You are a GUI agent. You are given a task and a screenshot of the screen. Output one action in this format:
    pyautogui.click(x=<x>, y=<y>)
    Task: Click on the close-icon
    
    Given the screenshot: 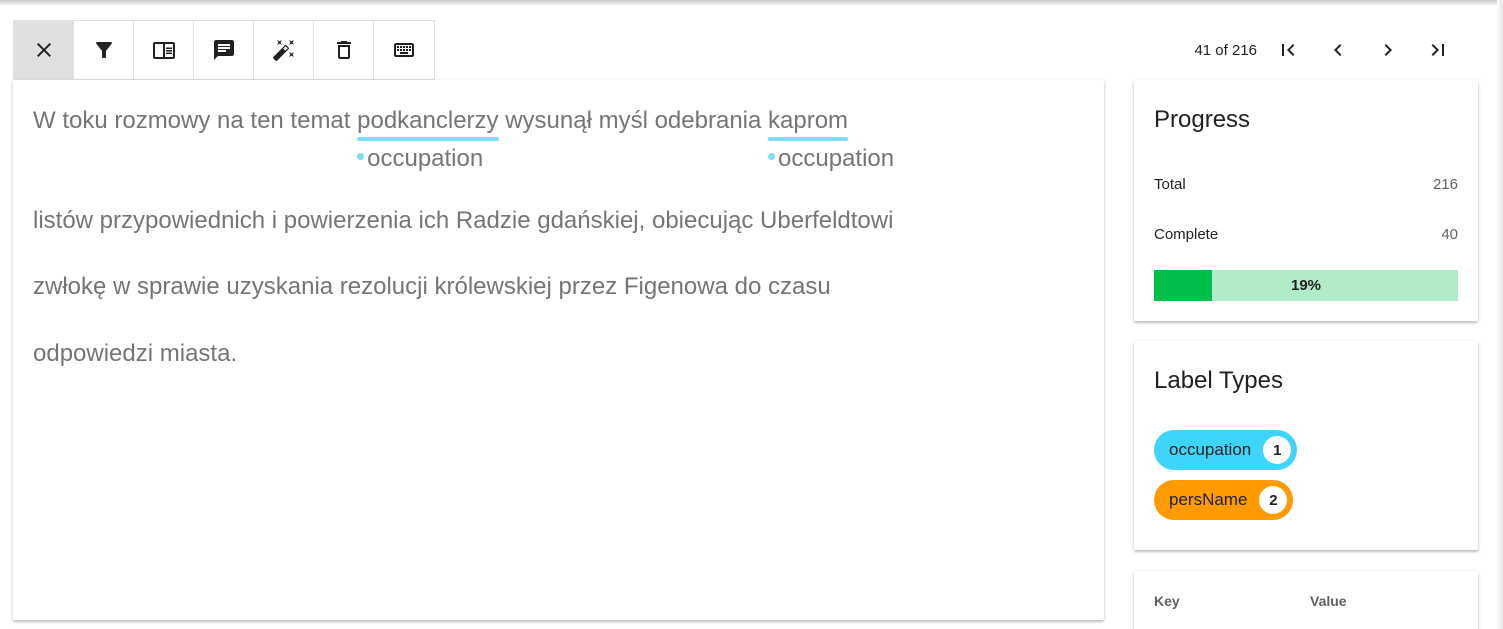 What is the action you would take?
    pyautogui.click(x=43, y=50)
    